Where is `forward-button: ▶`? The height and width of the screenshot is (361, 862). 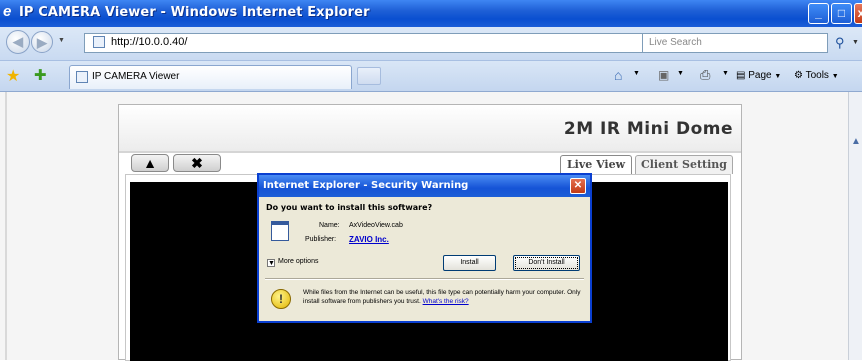
forward-button: ▶ is located at coordinates (42, 42).